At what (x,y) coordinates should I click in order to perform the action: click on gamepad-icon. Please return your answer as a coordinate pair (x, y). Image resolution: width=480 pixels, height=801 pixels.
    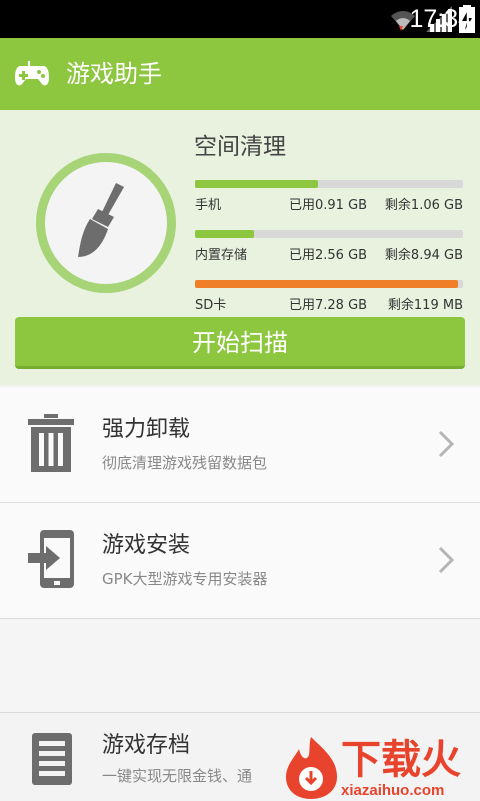
    Looking at the image, I should click on (32, 73).